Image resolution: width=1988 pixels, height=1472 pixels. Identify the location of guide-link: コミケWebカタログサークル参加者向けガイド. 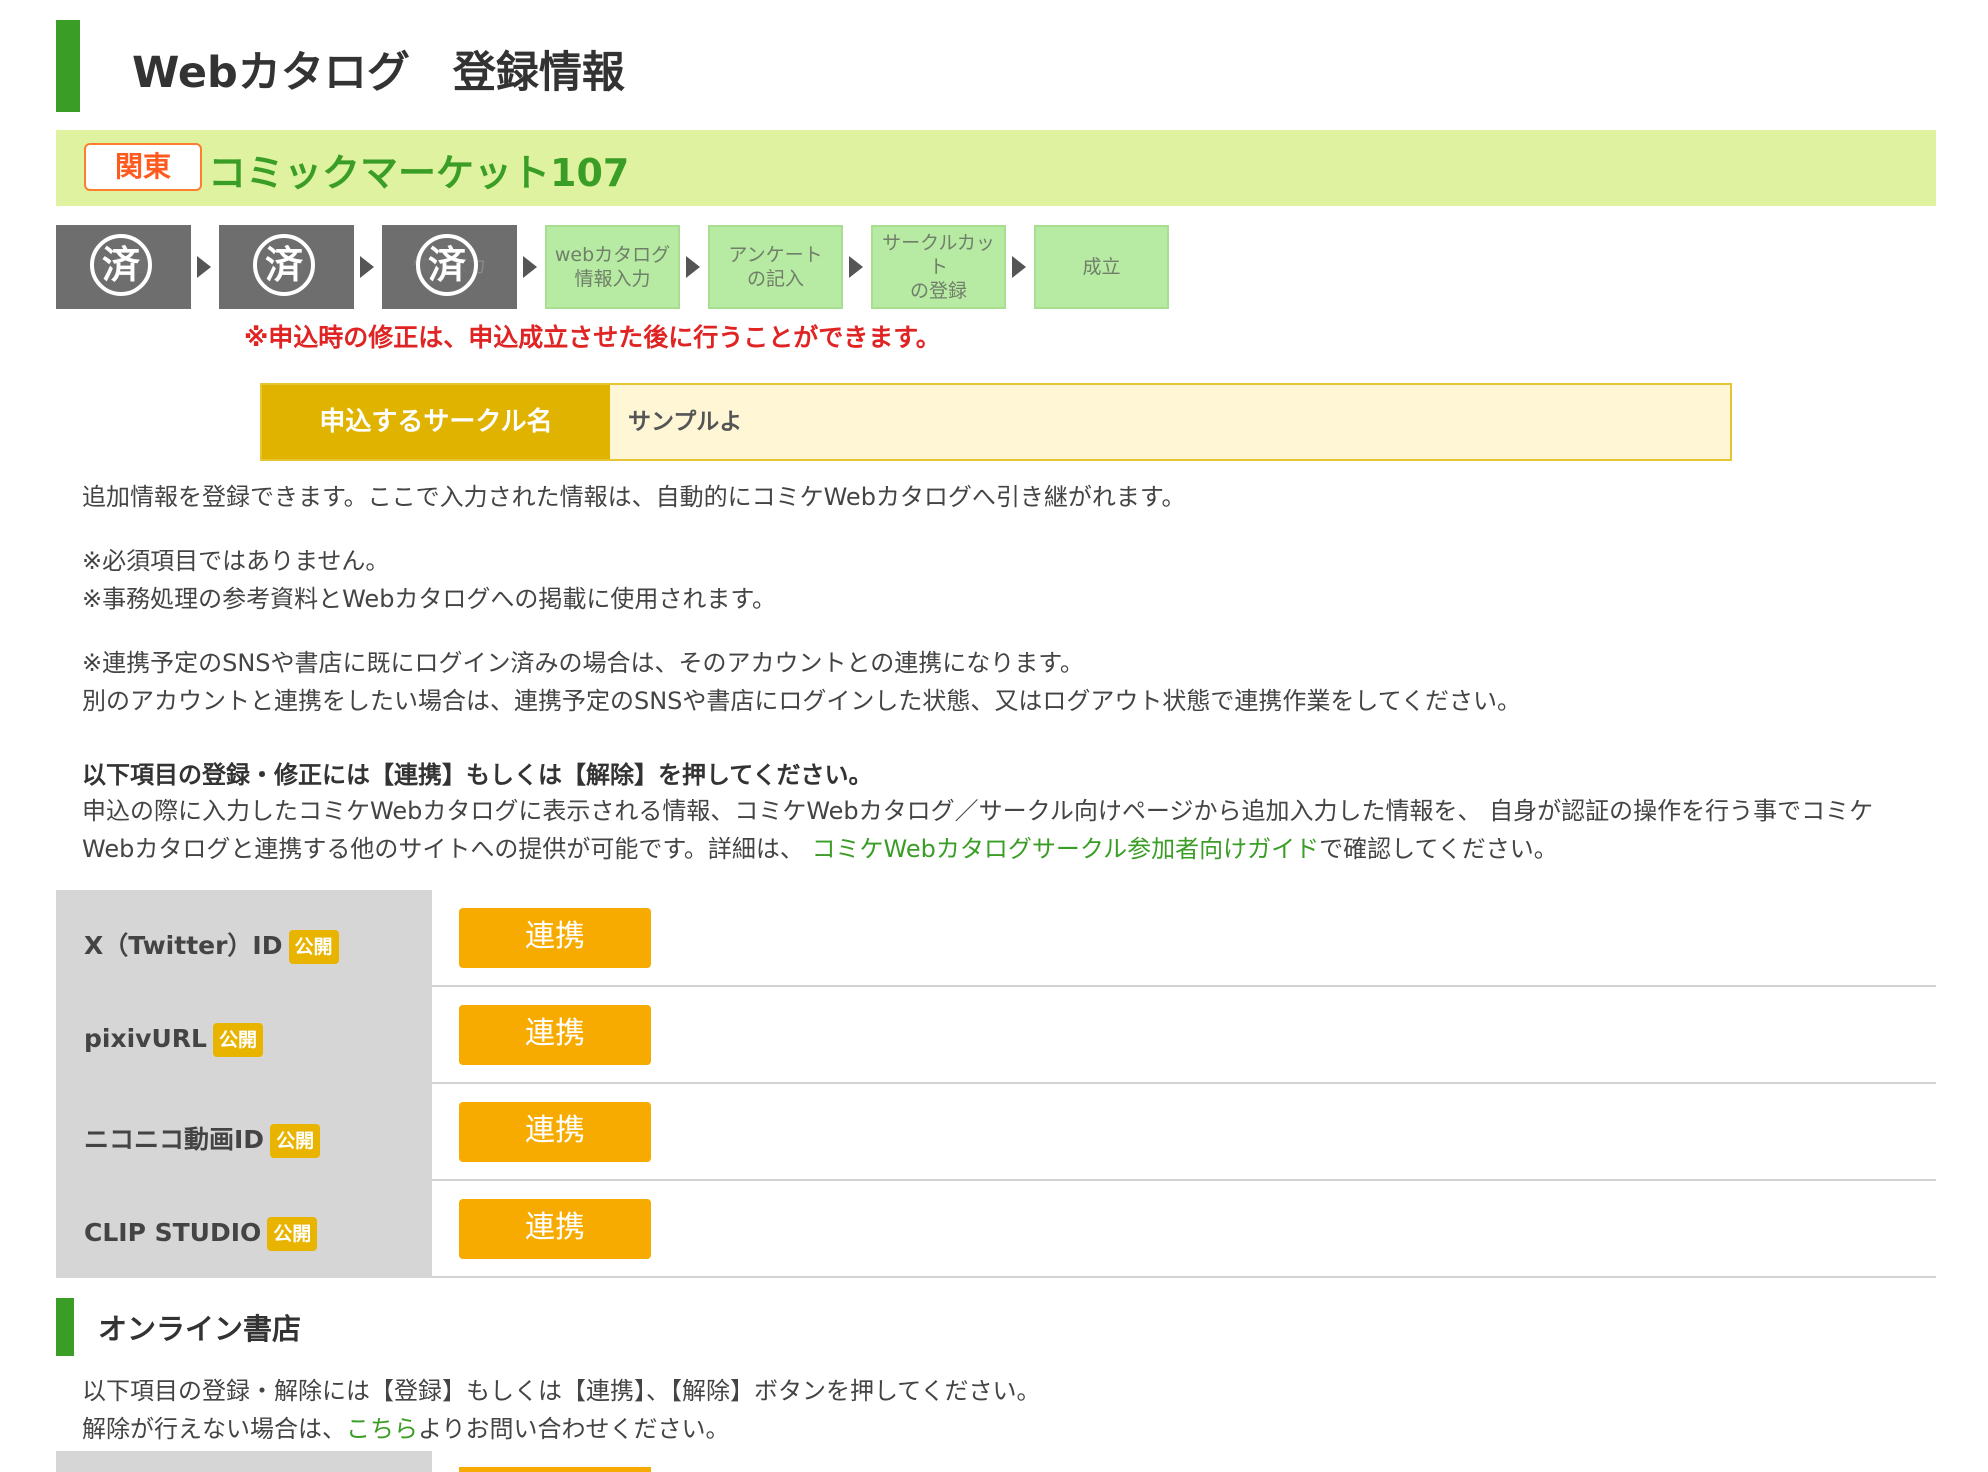
(1066, 849).